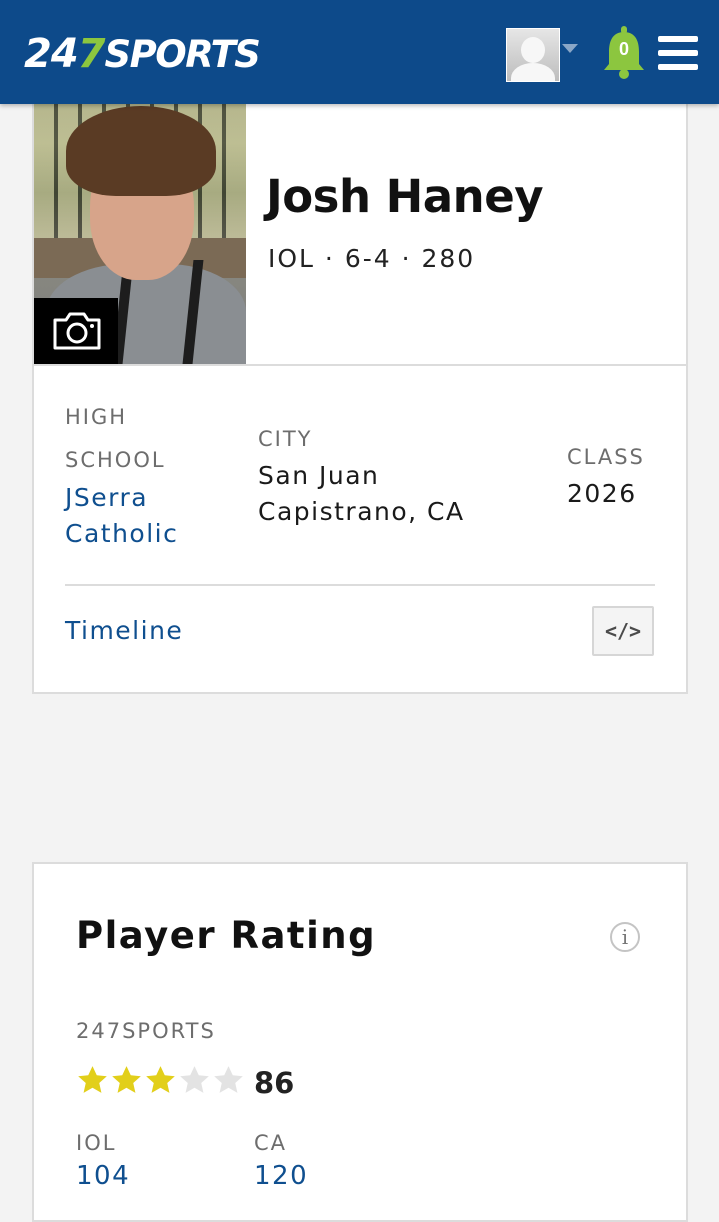 The image size is (719, 1222). Describe the element at coordinates (115, 438) in the screenshot. I see `high-school-label: HIGH SCHOOL` at that location.